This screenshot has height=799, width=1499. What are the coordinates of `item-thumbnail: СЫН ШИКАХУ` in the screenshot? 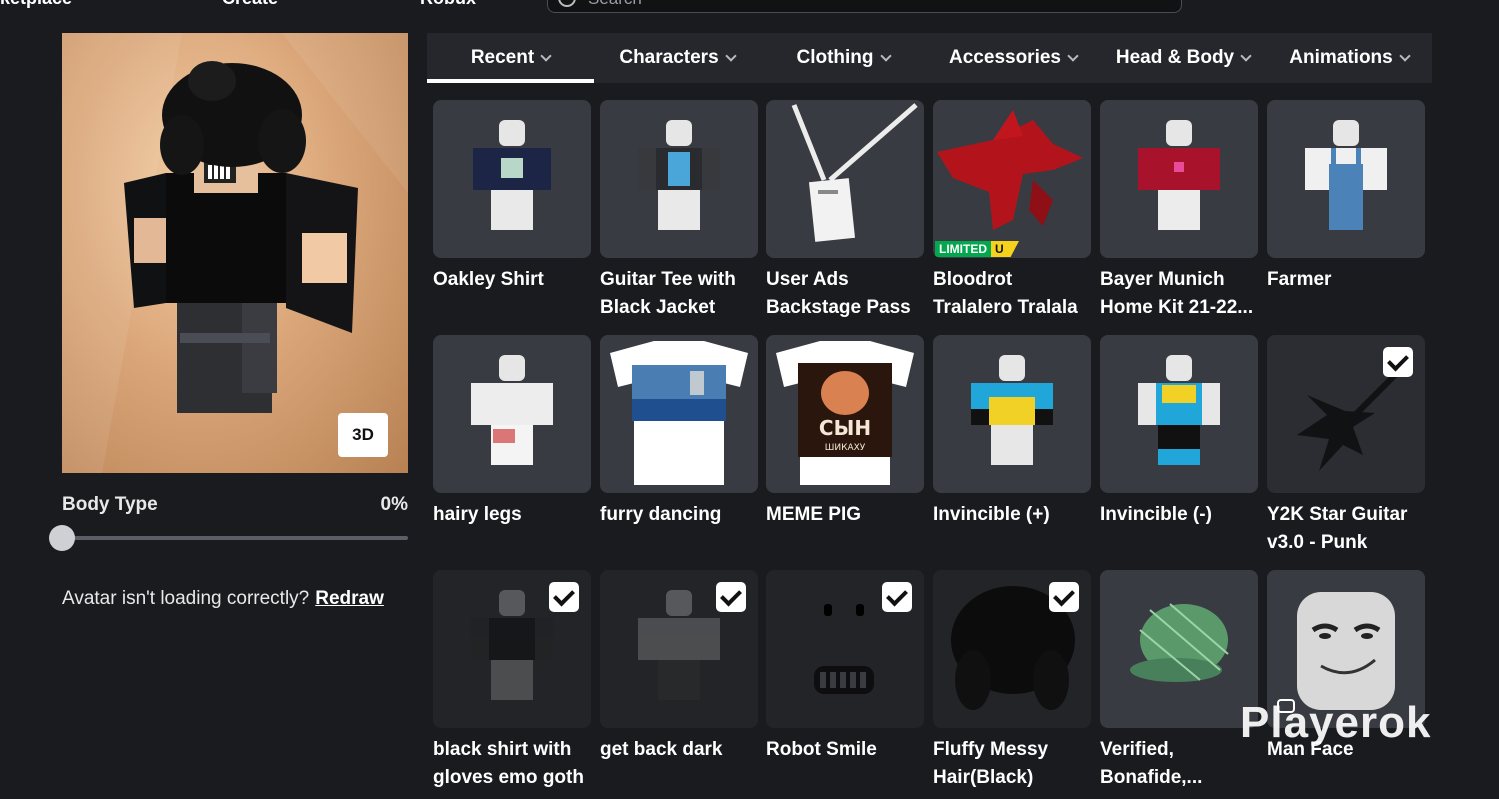 It's located at (845, 414).